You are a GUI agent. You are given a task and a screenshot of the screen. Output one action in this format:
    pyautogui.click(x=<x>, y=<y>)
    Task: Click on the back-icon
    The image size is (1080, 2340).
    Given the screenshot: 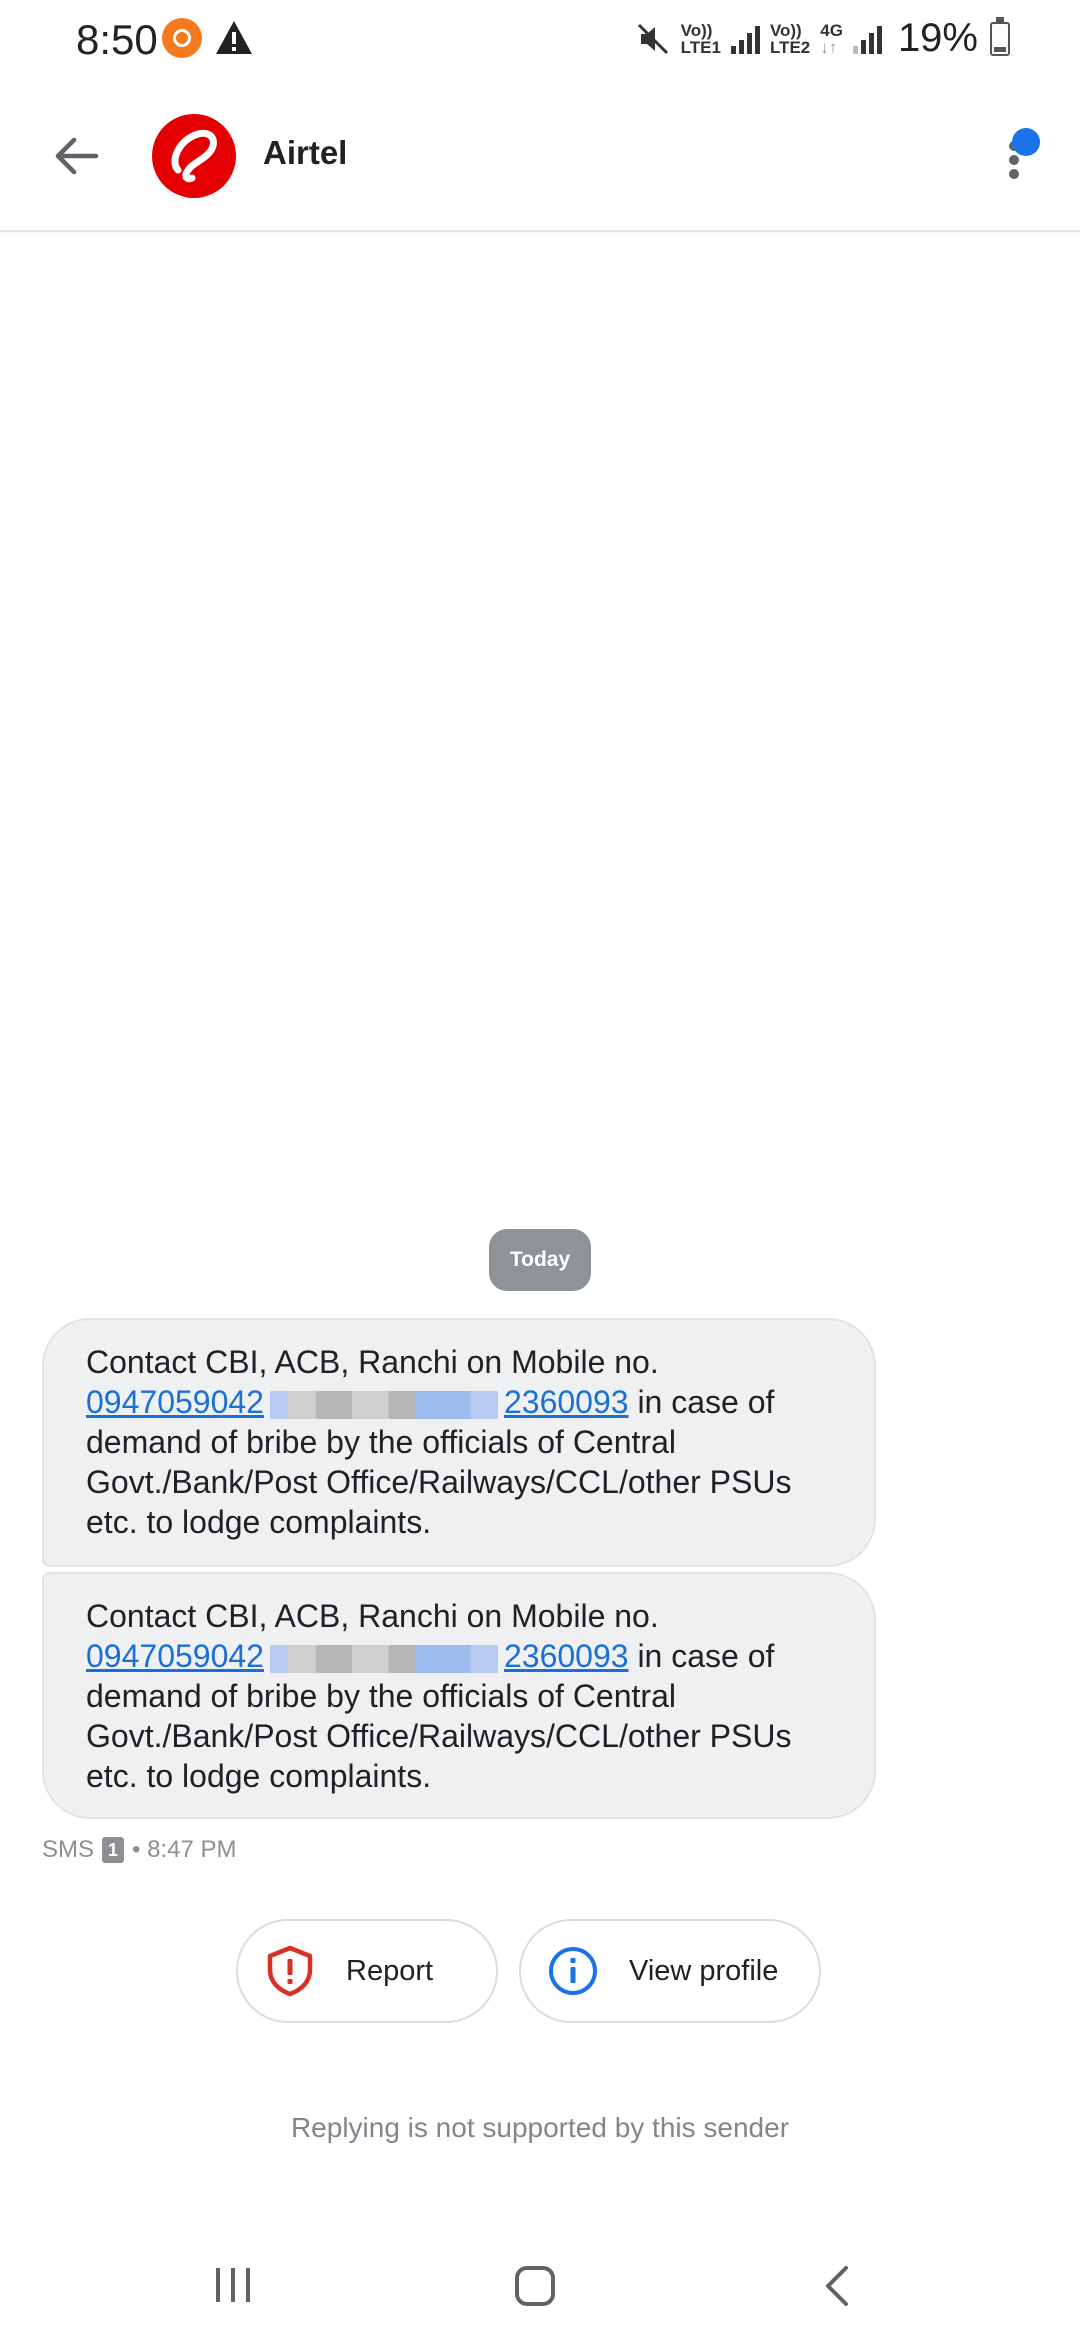 What is the action you would take?
    pyautogui.click(x=838, y=2286)
    